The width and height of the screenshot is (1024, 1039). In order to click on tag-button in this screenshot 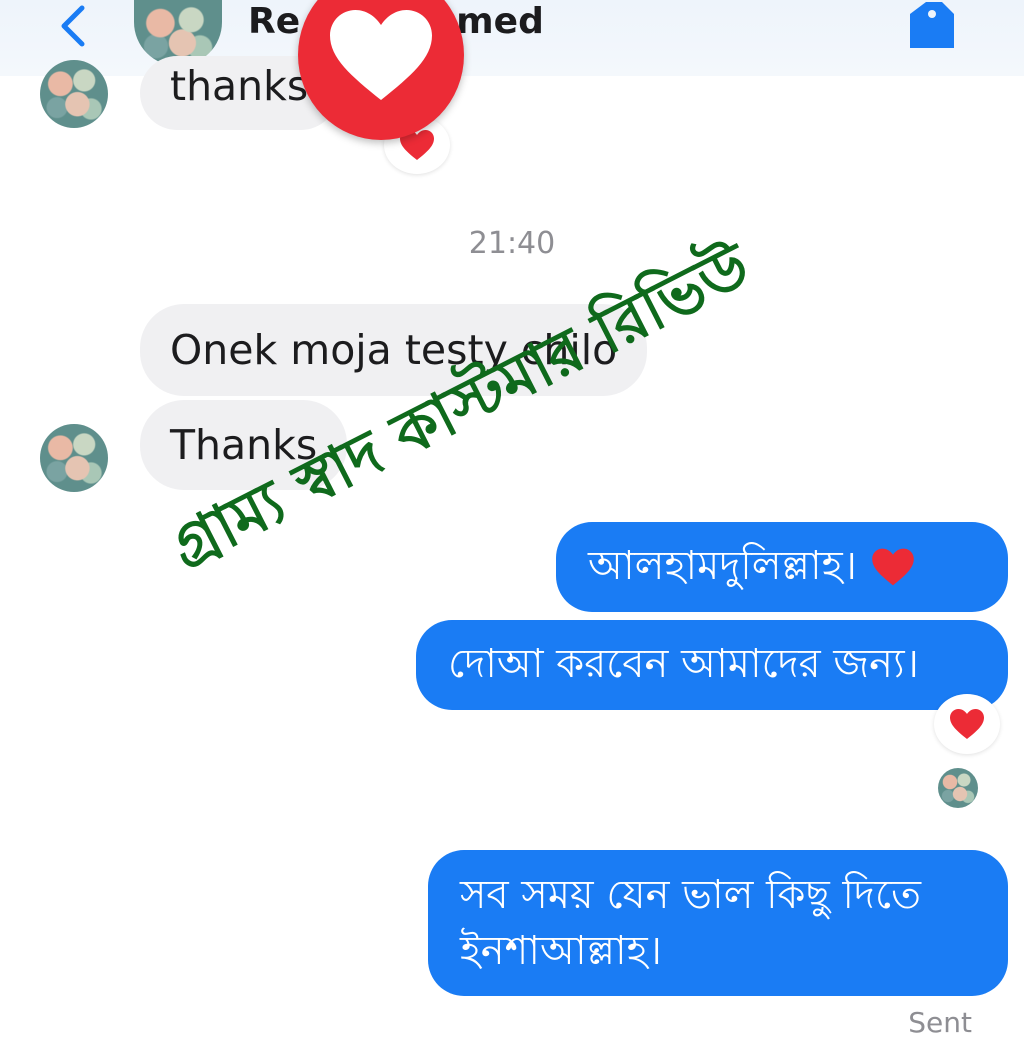, I will do `click(932, 26)`.